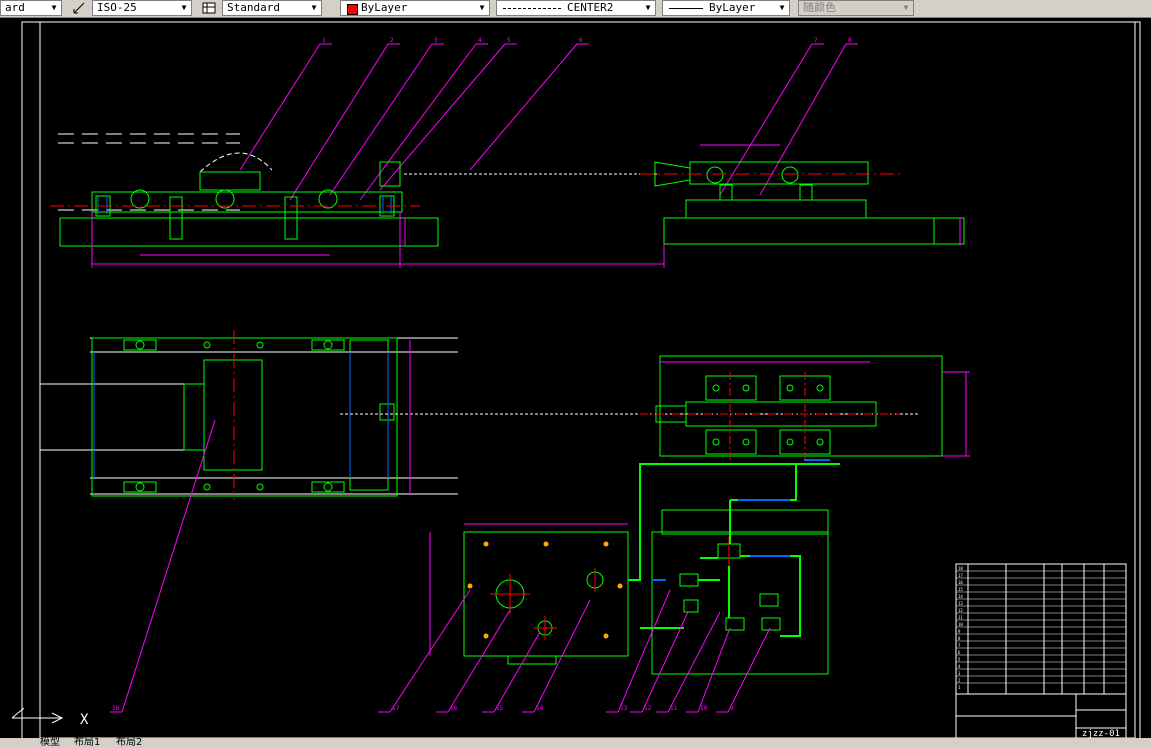 The image size is (1151, 748). I want to click on table-style-icon, so click(209, 8).